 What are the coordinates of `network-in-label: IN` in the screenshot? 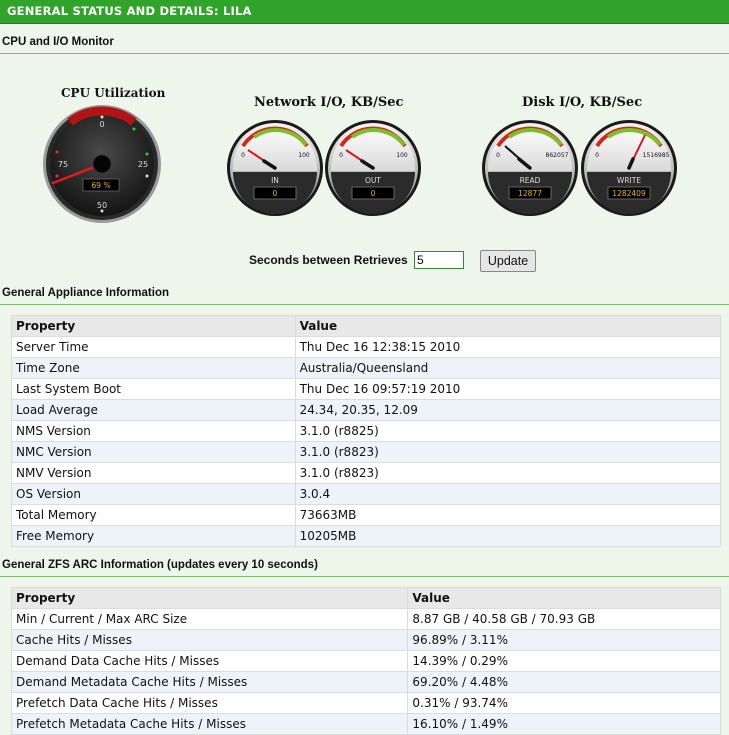 It's located at (275, 180).